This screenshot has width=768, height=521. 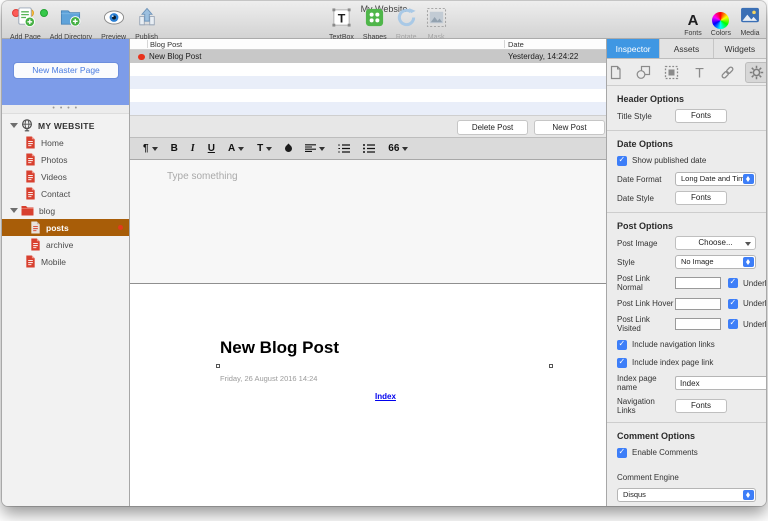 What do you see at coordinates (693, 33) in the screenshot?
I see `fonts-label: Fonts` at bounding box center [693, 33].